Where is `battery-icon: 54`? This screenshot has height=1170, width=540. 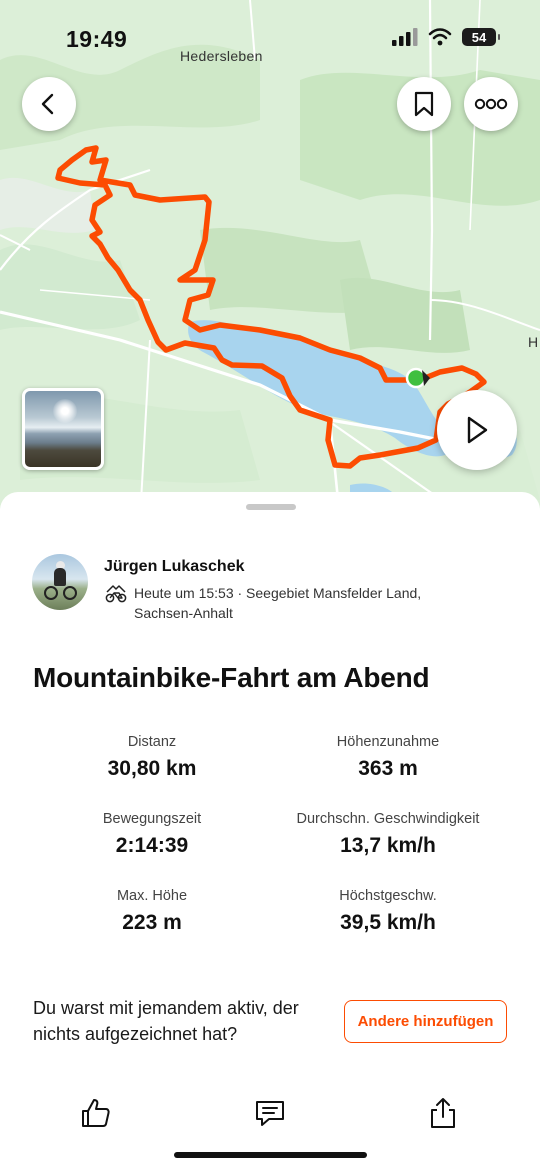 battery-icon: 54 is located at coordinates (481, 37).